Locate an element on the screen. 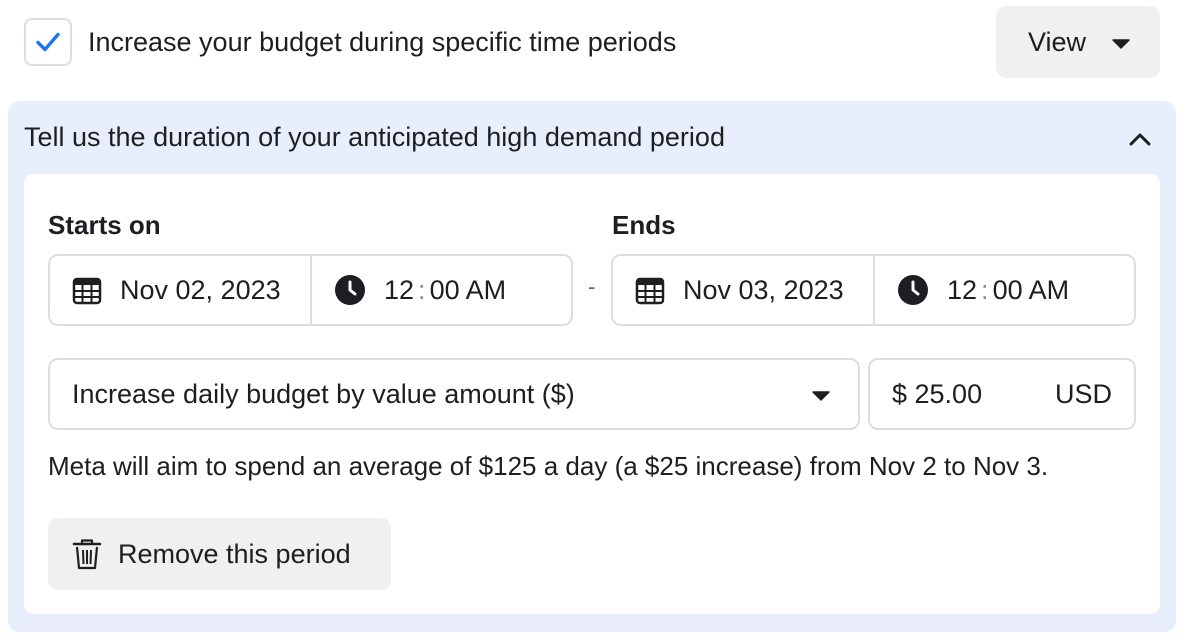 Image resolution: width=1186 pixels, height=640 pixels. view-dropdown-button: View is located at coordinates (1078, 42).